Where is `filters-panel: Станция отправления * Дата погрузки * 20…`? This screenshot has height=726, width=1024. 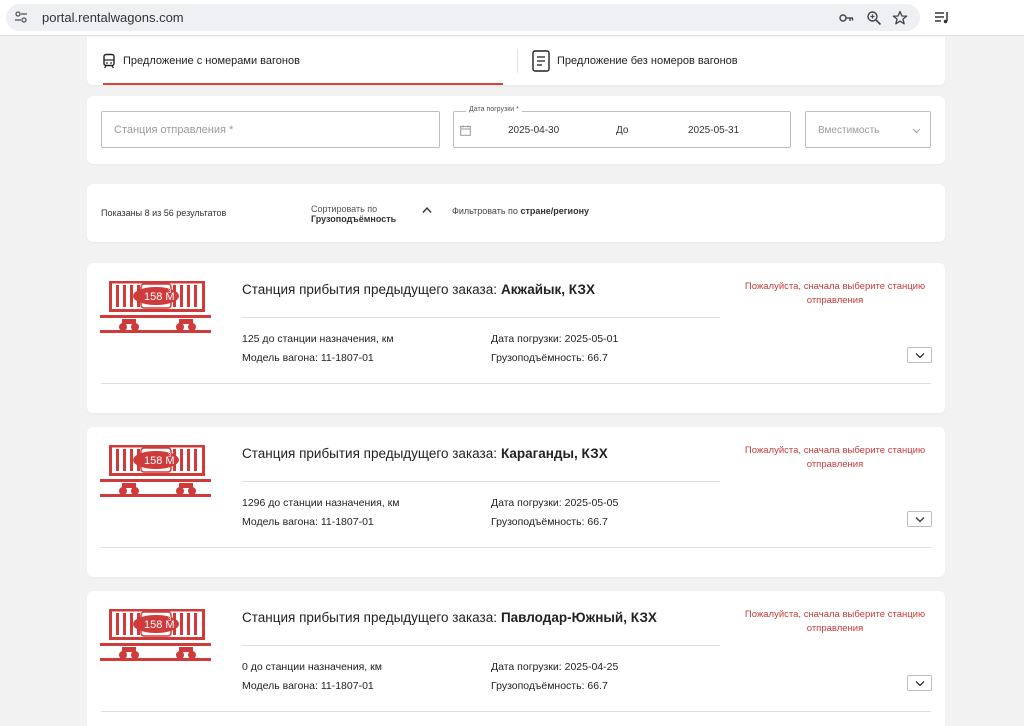
filters-panel: Станция отправления * Дата погрузки * 20… is located at coordinates (516, 130).